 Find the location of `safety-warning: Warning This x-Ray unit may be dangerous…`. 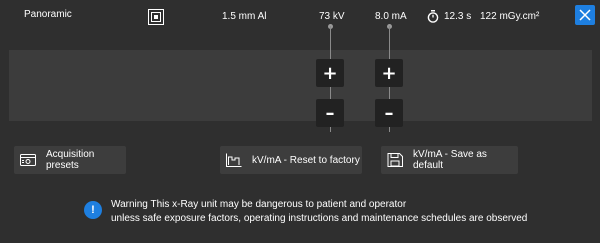

safety-warning: Warning This x-Ray unit may be dangerous… is located at coordinates (319, 212).